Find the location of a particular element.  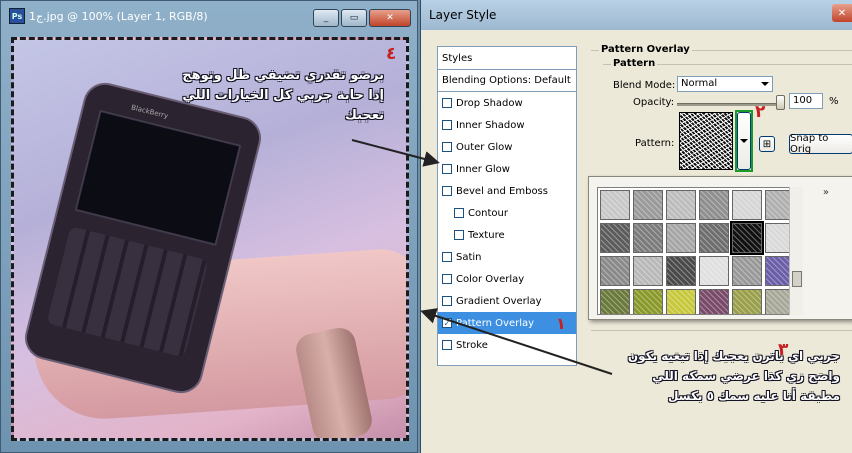

arrow-to-inner-glow is located at coordinates (395, 153).